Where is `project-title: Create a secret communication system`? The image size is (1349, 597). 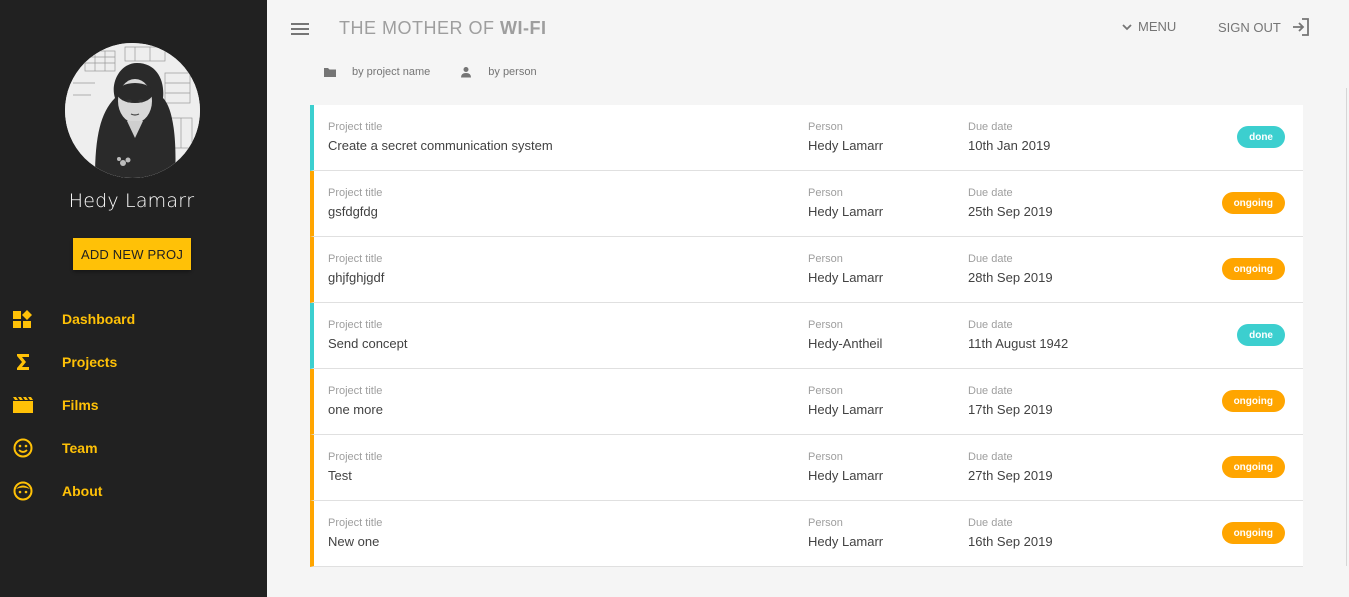
project-title: Create a secret communication system is located at coordinates (440, 145).